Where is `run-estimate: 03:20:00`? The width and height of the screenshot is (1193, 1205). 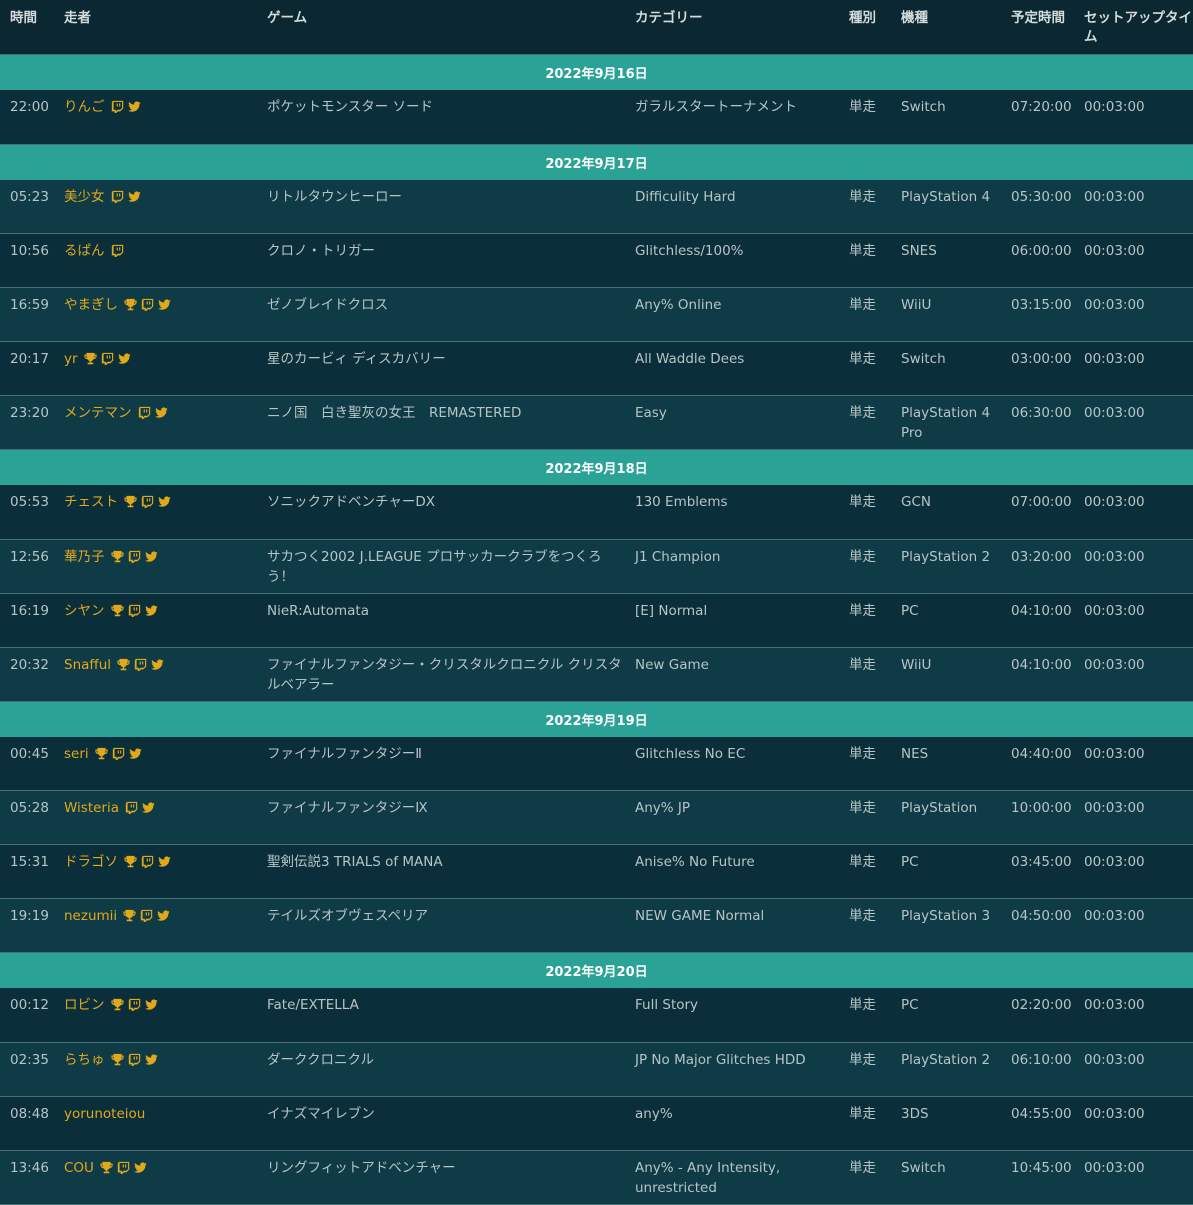
run-estimate: 03:20:00 is located at coordinates (1037, 566).